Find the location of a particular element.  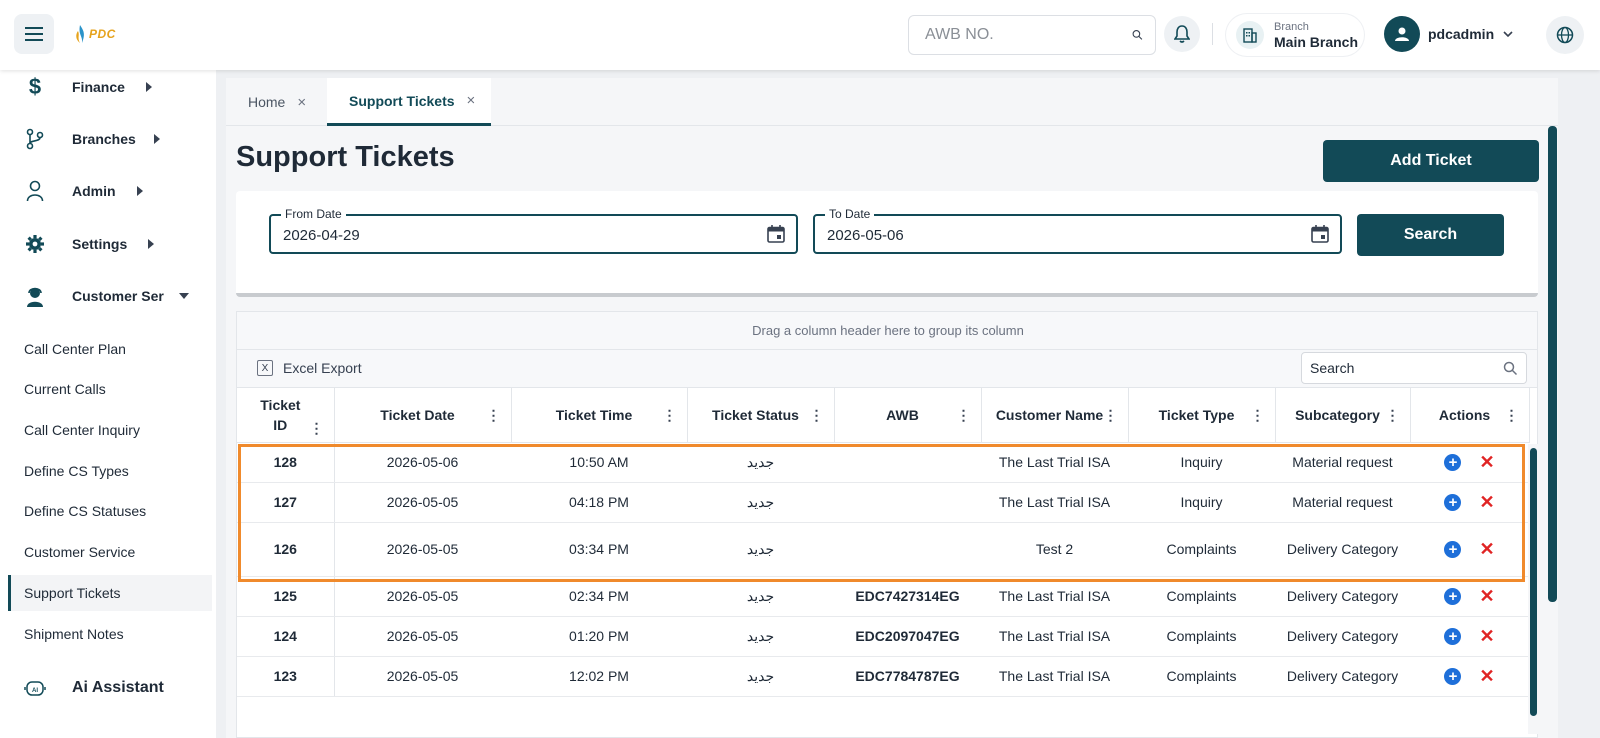

cell-ticket-time: 03:34 PM is located at coordinates (599, 549).